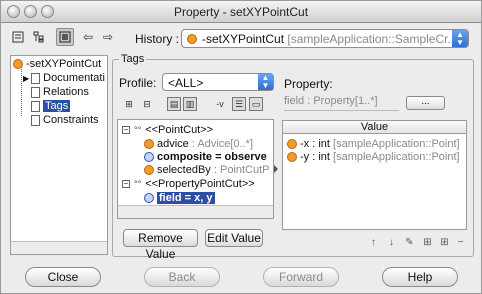 The height and width of the screenshot is (294, 482). Describe the element at coordinates (218, 82) in the screenshot. I see `profile-select: <ALL> ▲ ▼` at that location.